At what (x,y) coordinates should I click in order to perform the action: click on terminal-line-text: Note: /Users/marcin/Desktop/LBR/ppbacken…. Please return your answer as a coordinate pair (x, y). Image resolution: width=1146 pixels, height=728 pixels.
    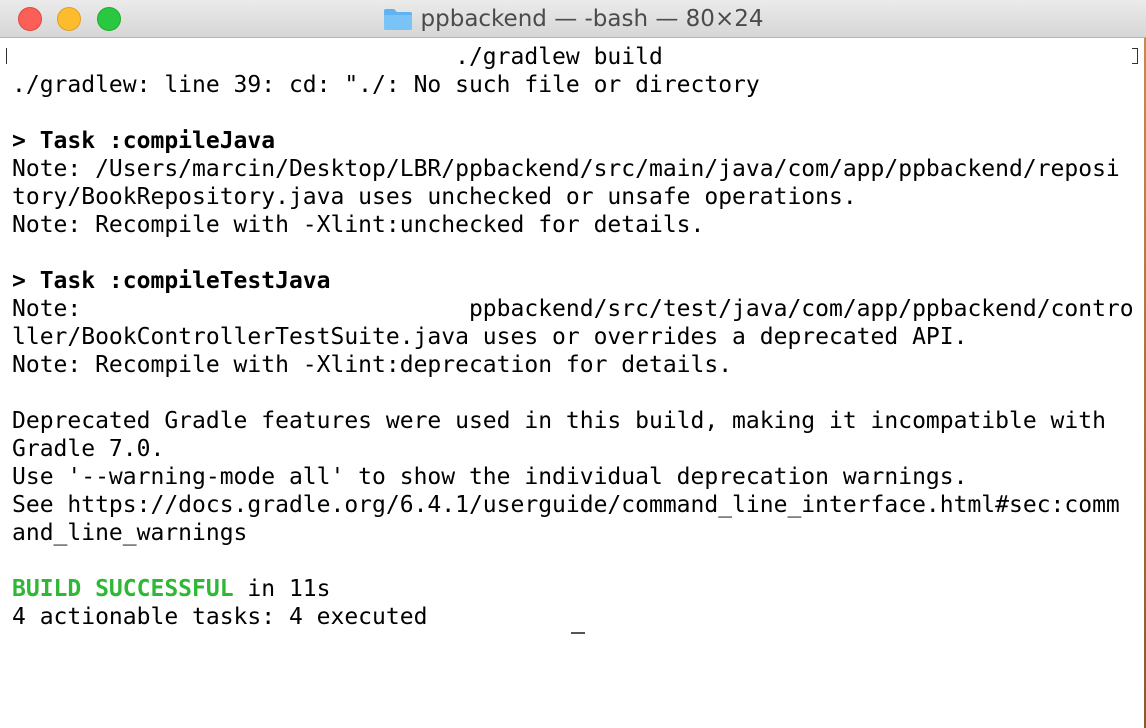
    Looking at the image, I should click on (566, 169).